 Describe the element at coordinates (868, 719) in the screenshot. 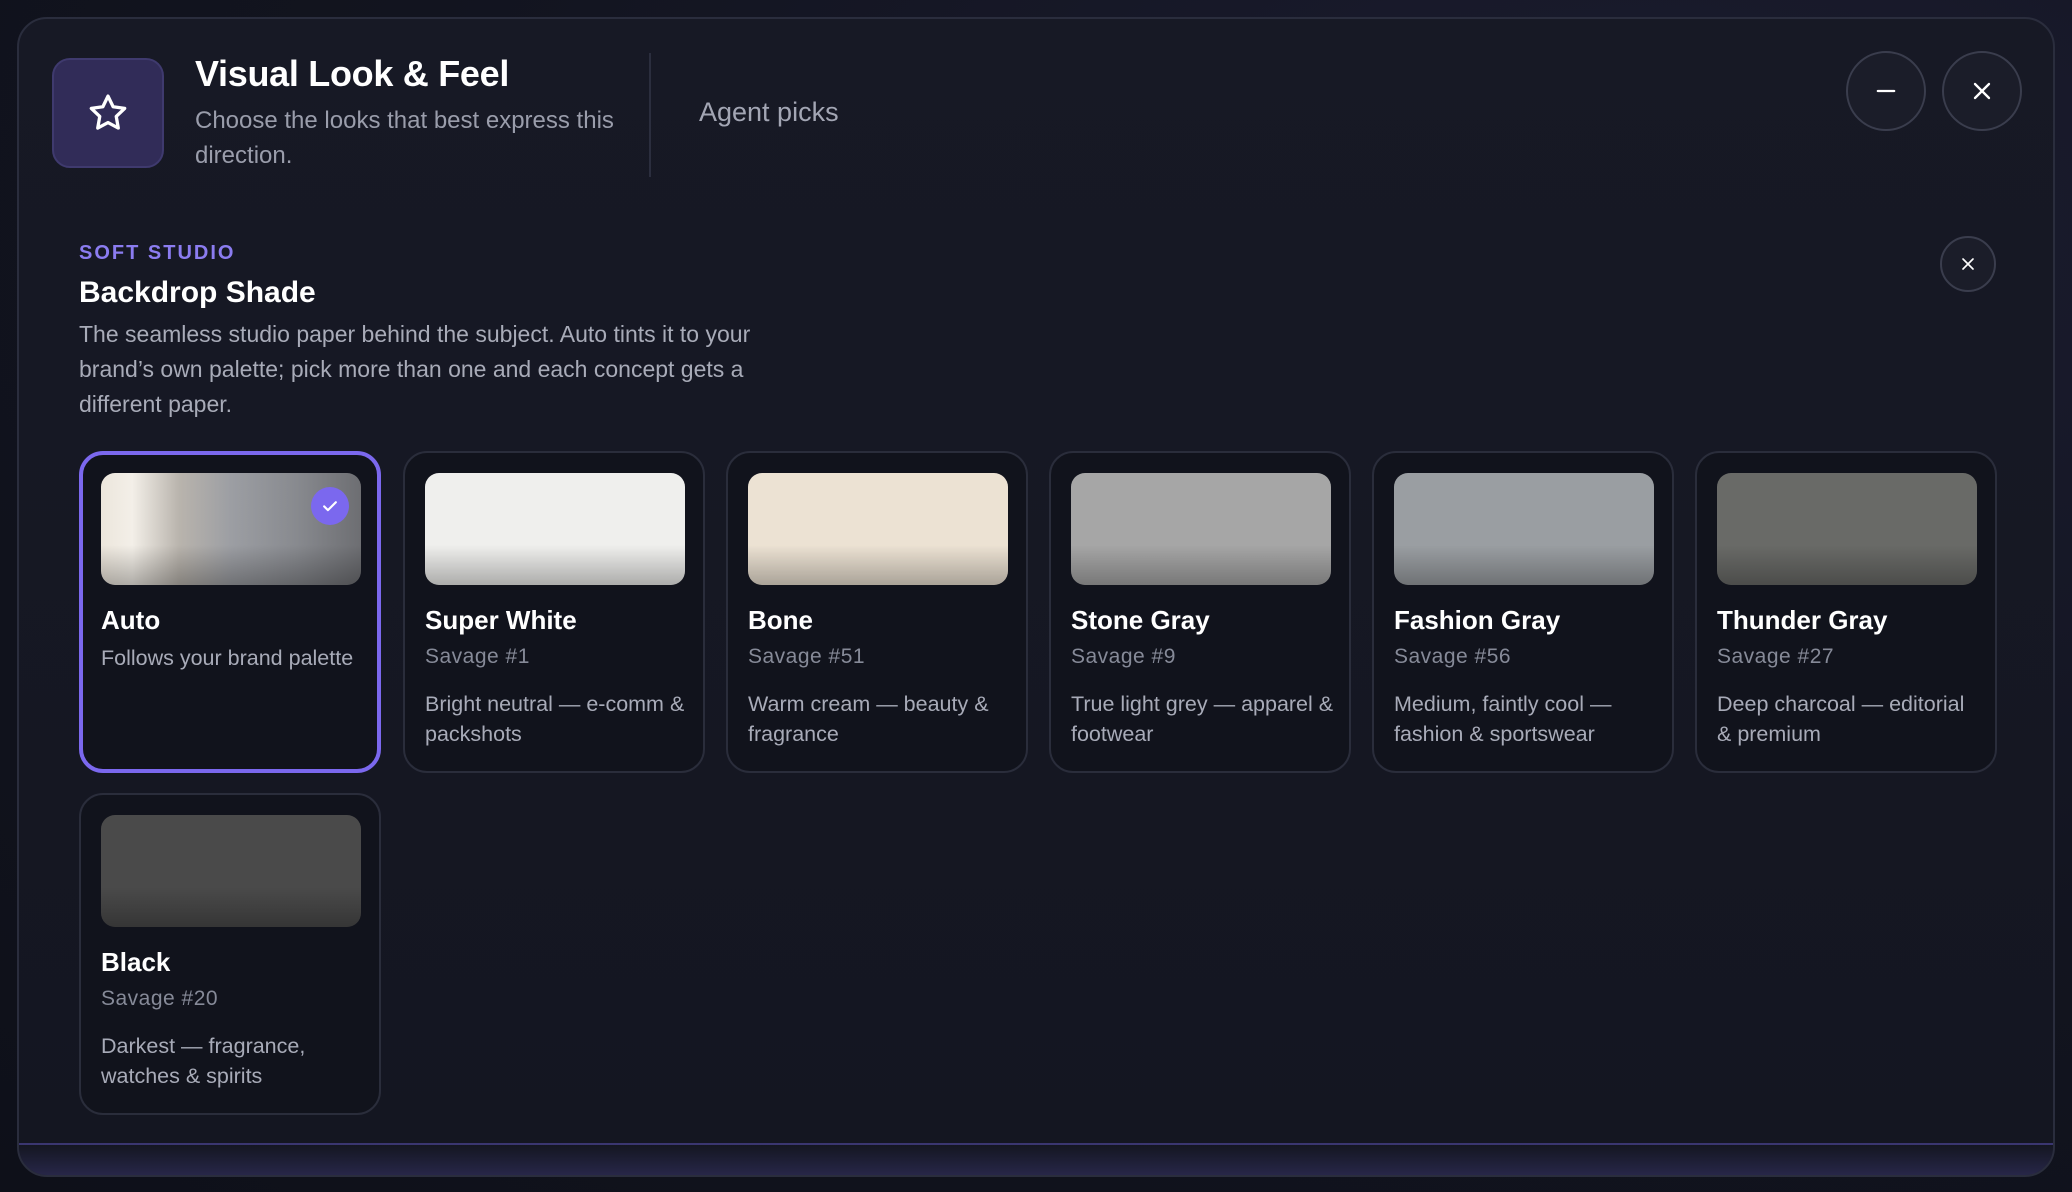

I see `shade-description: Warm cream — beauty & fragrance` at that location.